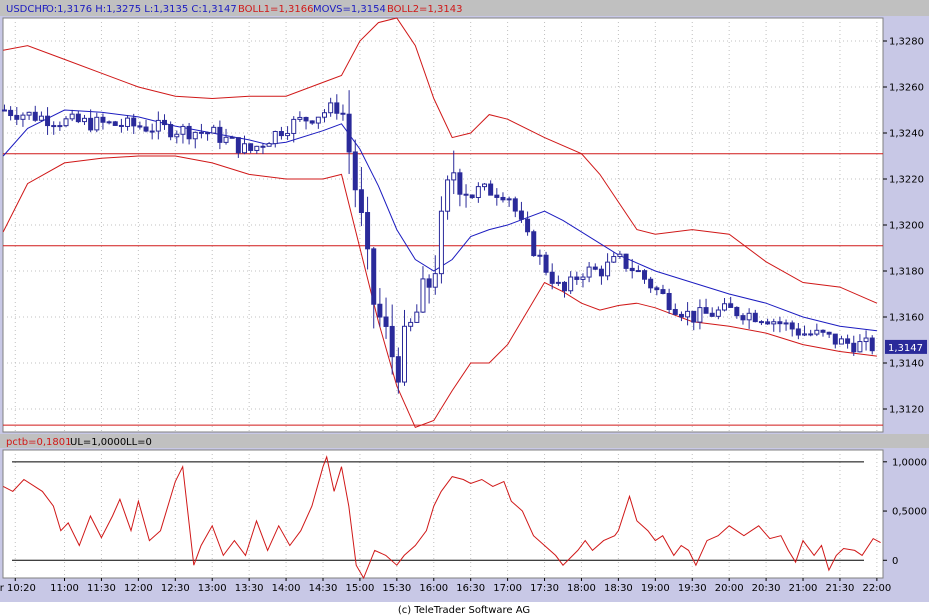  I want to click on price-tick-label: 1,3140, so click(906, 364).